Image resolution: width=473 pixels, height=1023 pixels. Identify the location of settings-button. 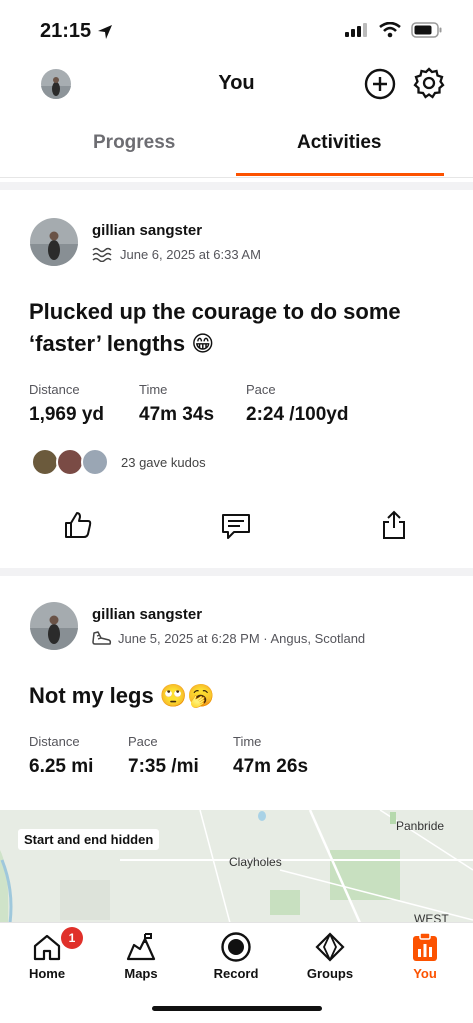
(429, 83).